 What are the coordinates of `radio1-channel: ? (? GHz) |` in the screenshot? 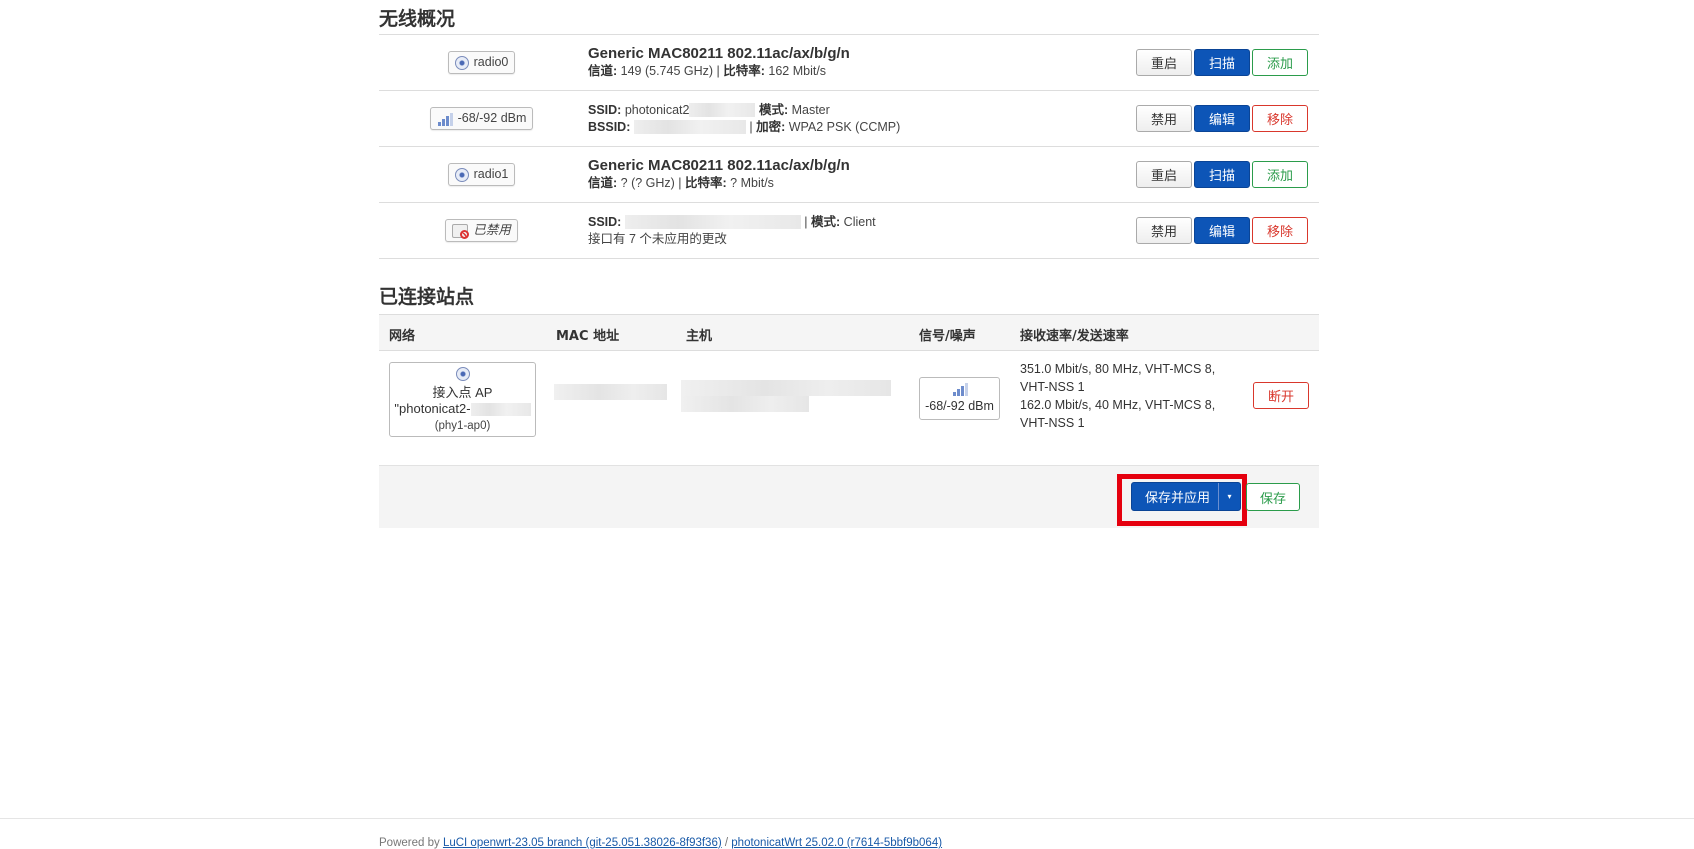 It's located at (651, 183).